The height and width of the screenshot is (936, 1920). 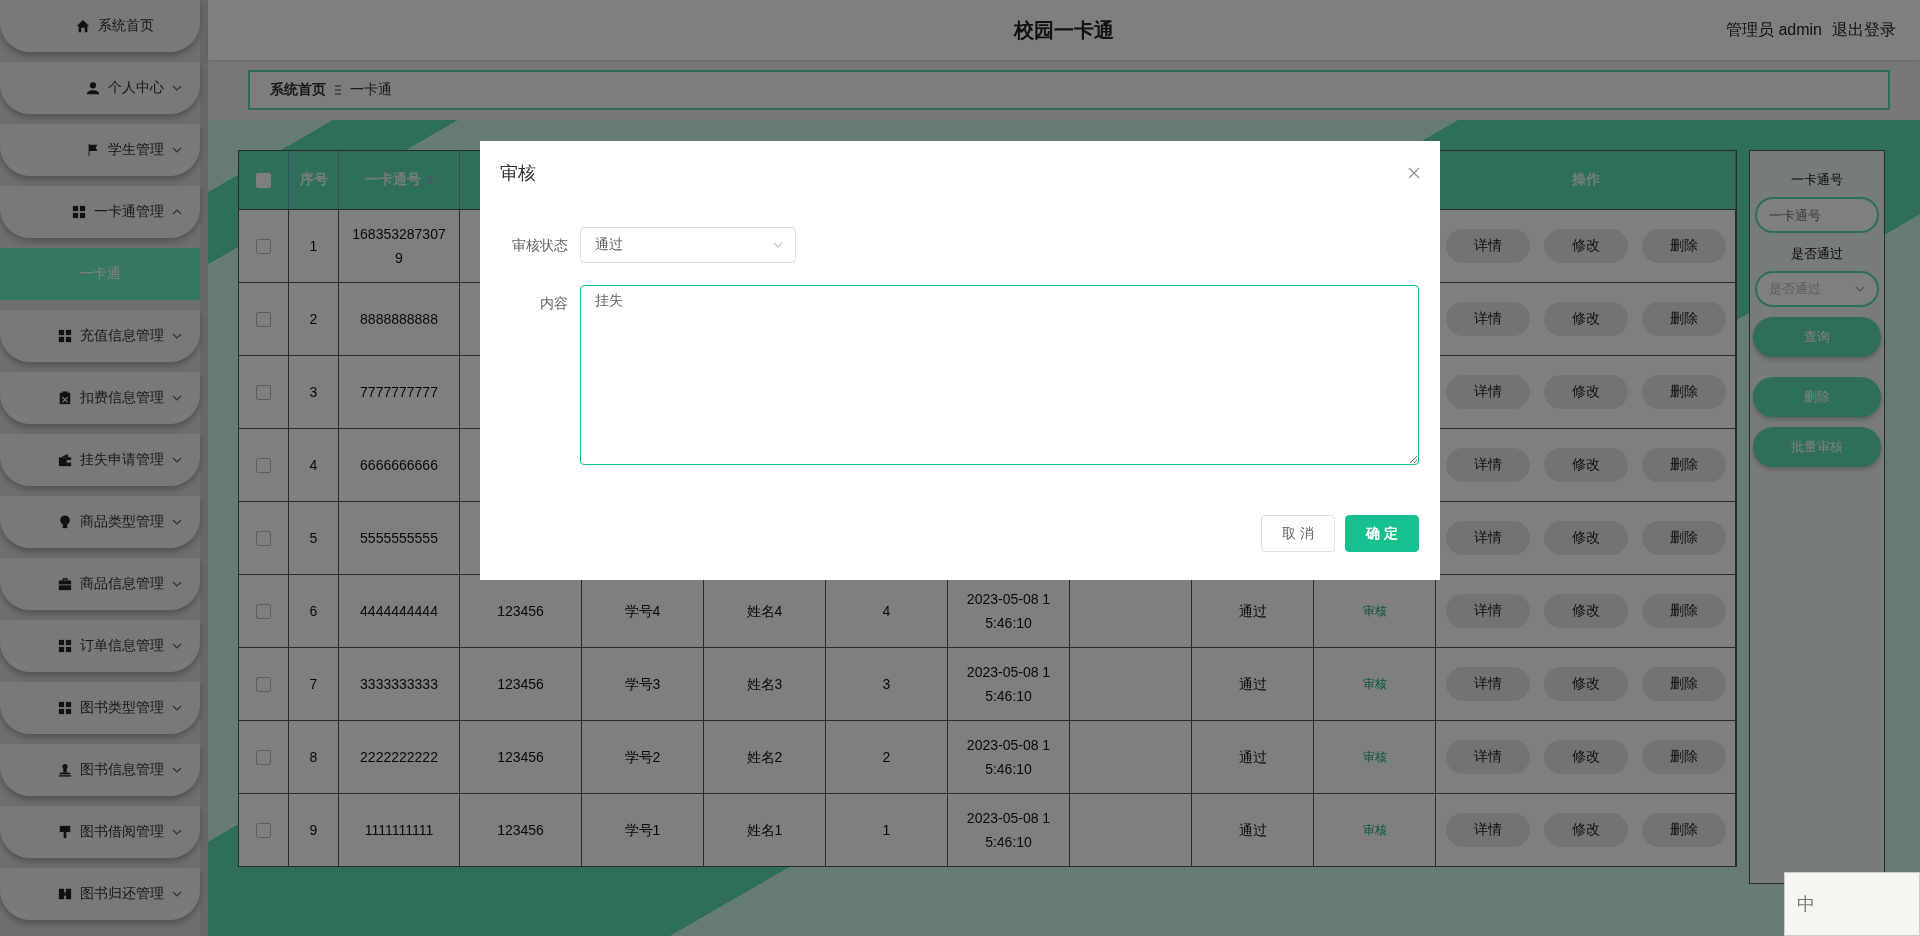 What do you see at coordinates (100, 336) in the screenshot?
I see `sidebar-item: 充值信息管理` at bounding box center [100, 336].